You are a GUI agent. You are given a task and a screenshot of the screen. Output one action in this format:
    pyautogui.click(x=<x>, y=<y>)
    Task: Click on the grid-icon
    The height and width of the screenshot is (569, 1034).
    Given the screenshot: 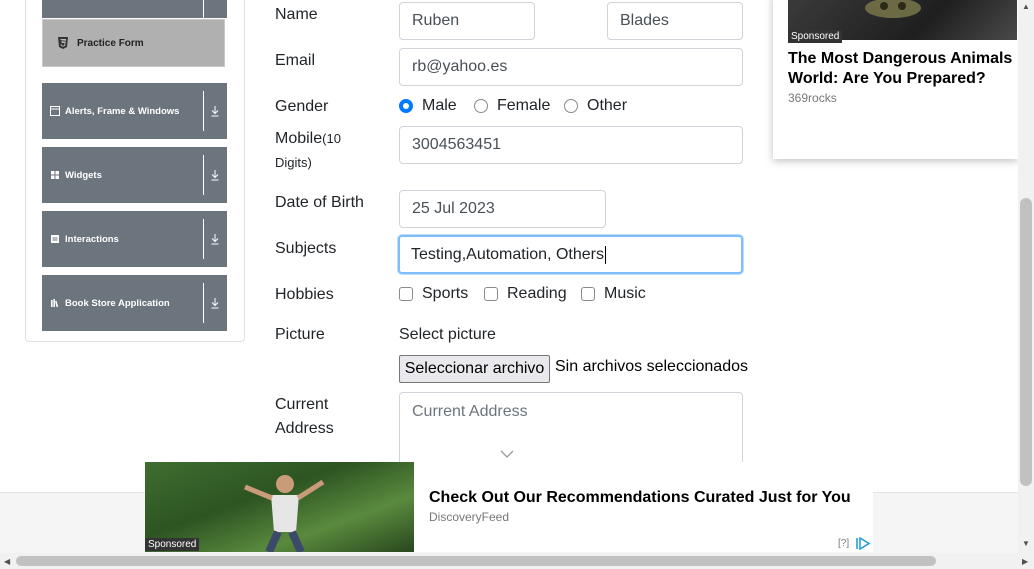 What is the action you would take?
    pyautogui.click(x=55, y=175)
    